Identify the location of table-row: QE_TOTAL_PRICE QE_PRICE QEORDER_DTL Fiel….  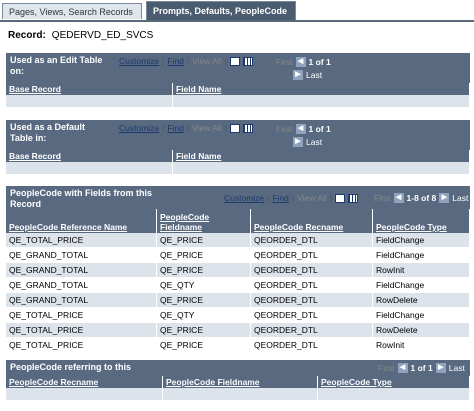
(238, 240).